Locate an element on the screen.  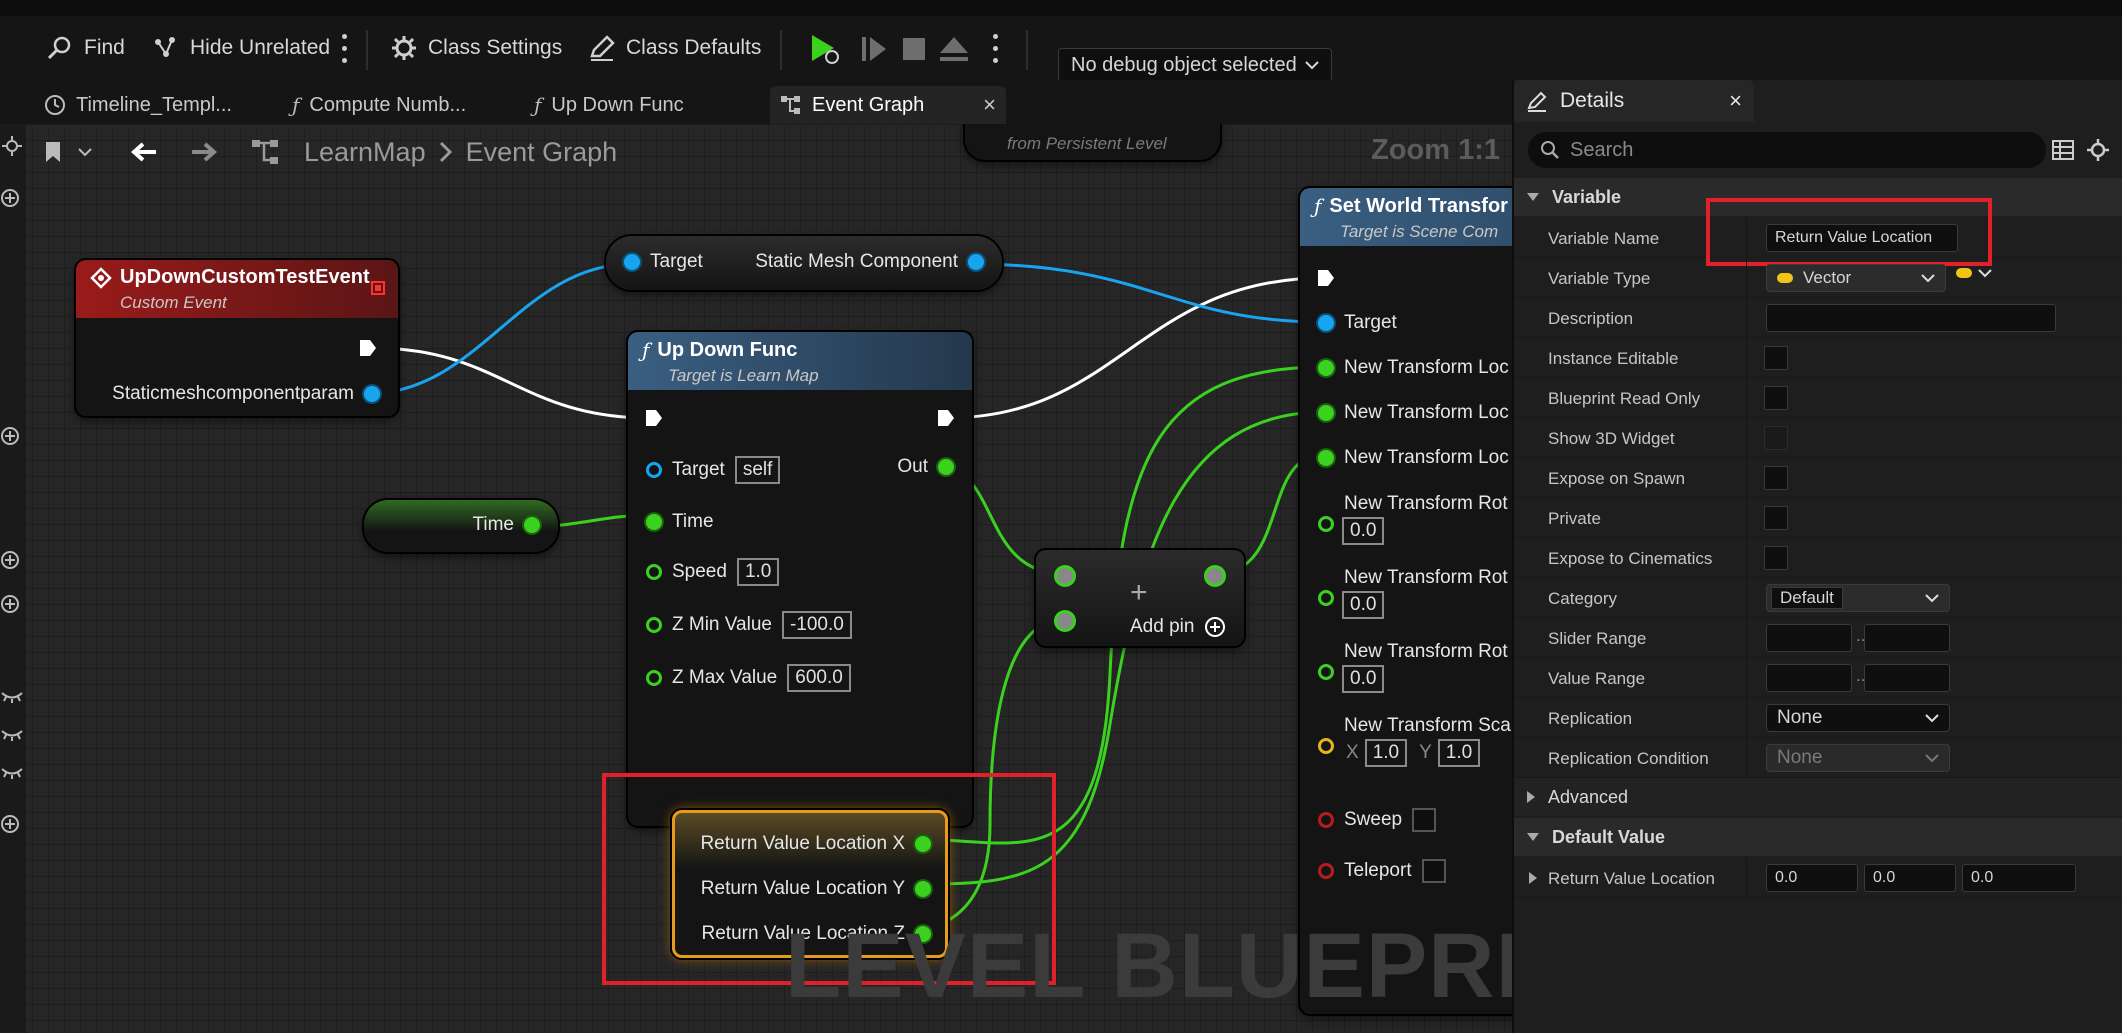
swt-rotation-yaw-pin: New Transform Rot 0.0 is located at coordinates (1413, 667).